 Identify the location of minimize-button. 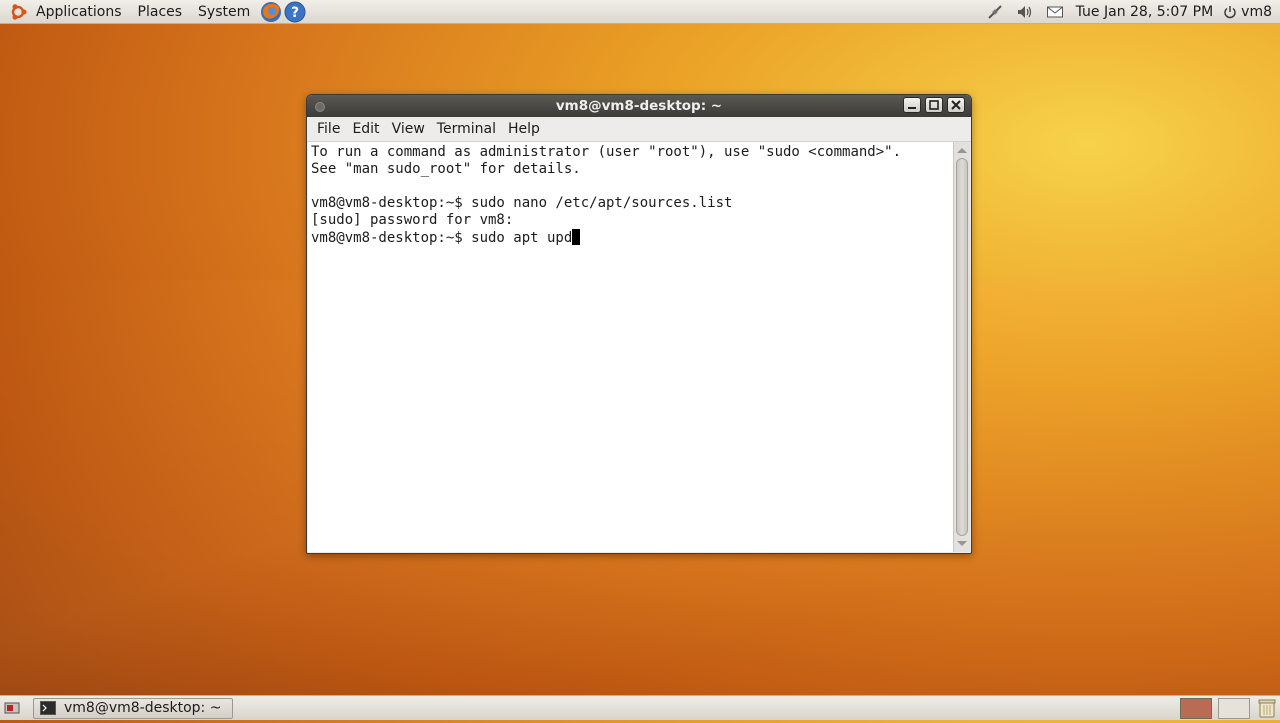
(912, 105).